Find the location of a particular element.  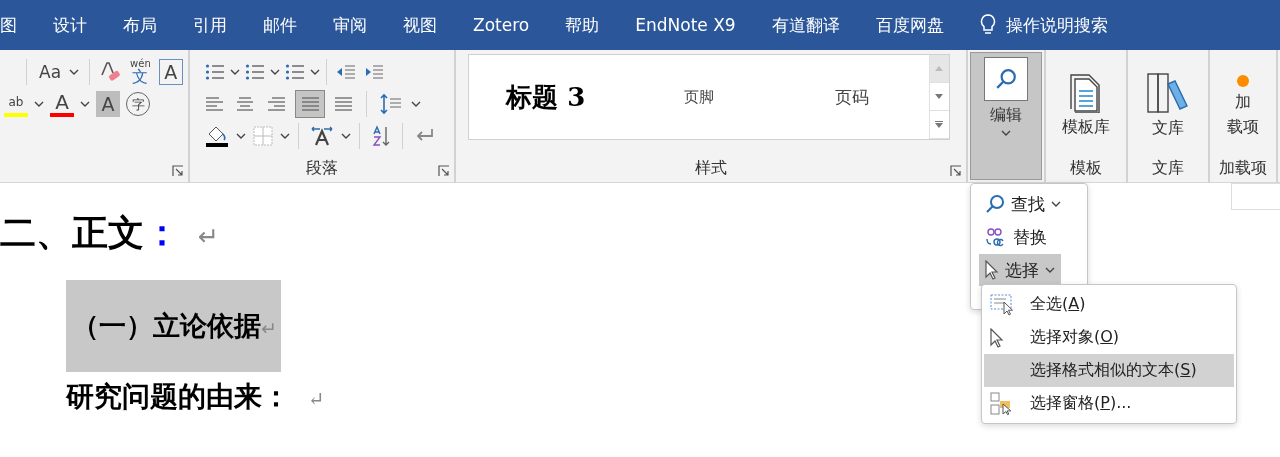

document-paragraph: 二、正文： ↵ is located at coordinates (110, 233).